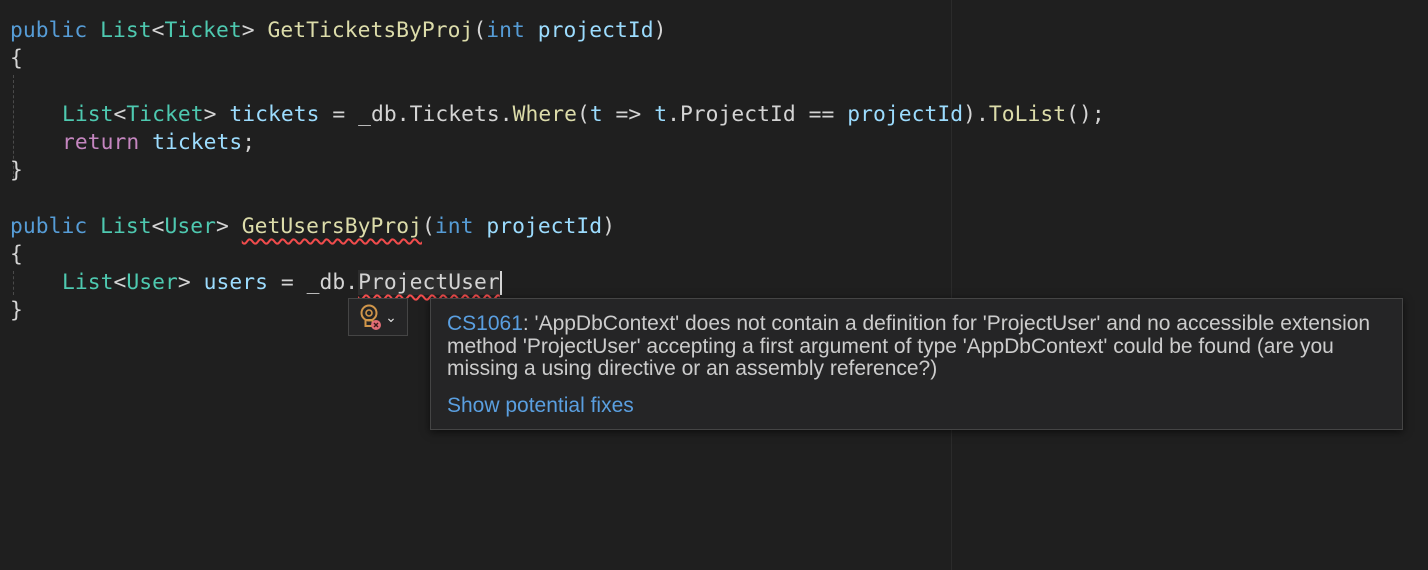 The image size is (1428, 570). I want to click on chevron-down-icon: ⌄, so click(391, 318).